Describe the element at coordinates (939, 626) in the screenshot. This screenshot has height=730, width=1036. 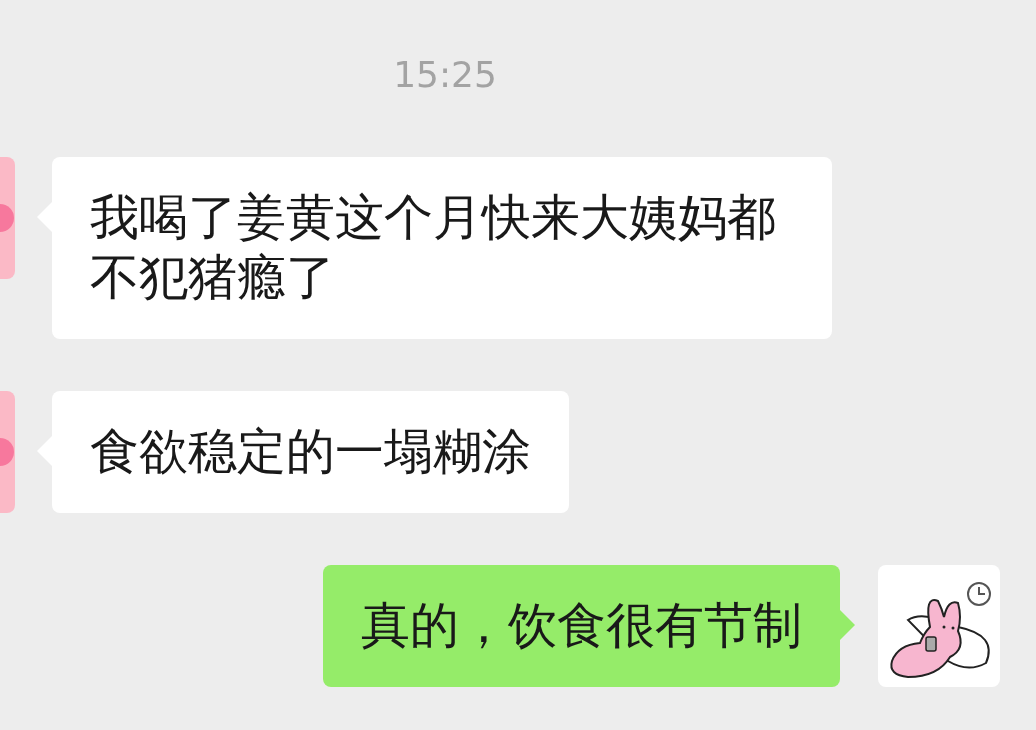
I see `bunny-avatar-drawing` at that location.